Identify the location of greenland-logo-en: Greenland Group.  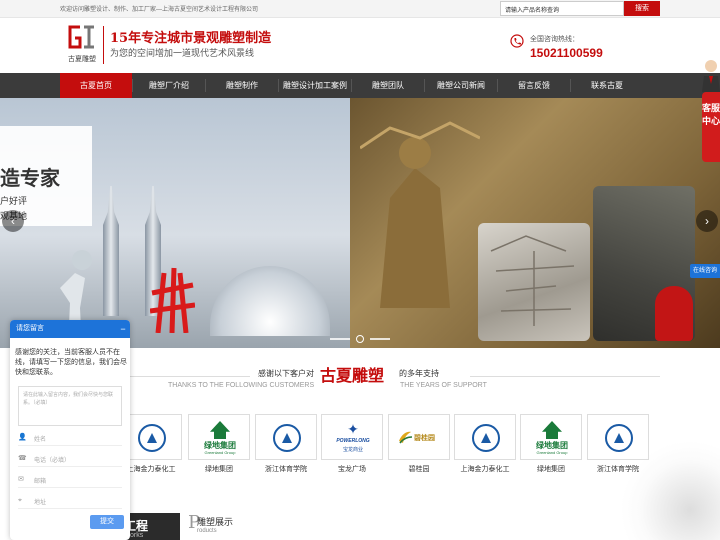
(552, 452).